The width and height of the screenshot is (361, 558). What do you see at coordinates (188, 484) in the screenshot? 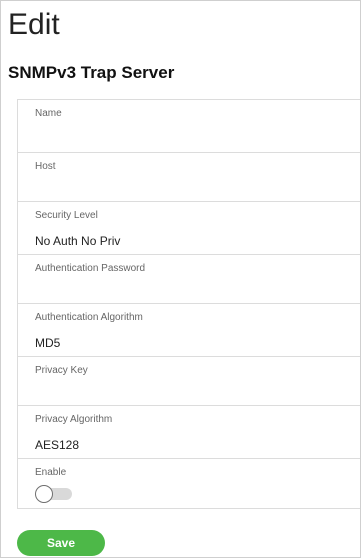
I see `enable-field: Enable` at bounding box center [188, 484].